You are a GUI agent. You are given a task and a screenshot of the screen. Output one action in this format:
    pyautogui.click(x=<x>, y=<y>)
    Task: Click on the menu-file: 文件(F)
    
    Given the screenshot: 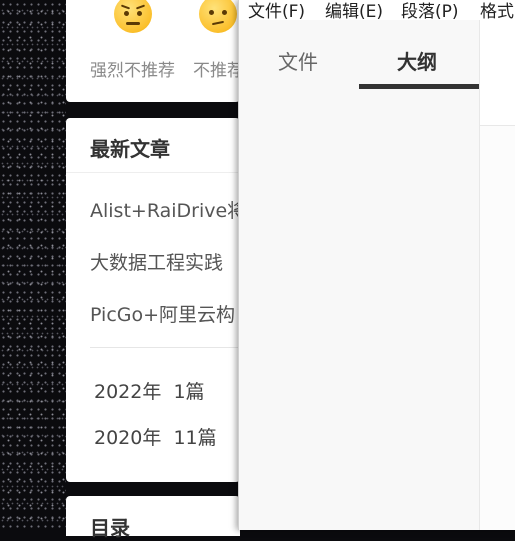 What is the action you would take?
    pyautogui.click(x=276, y=11)
    